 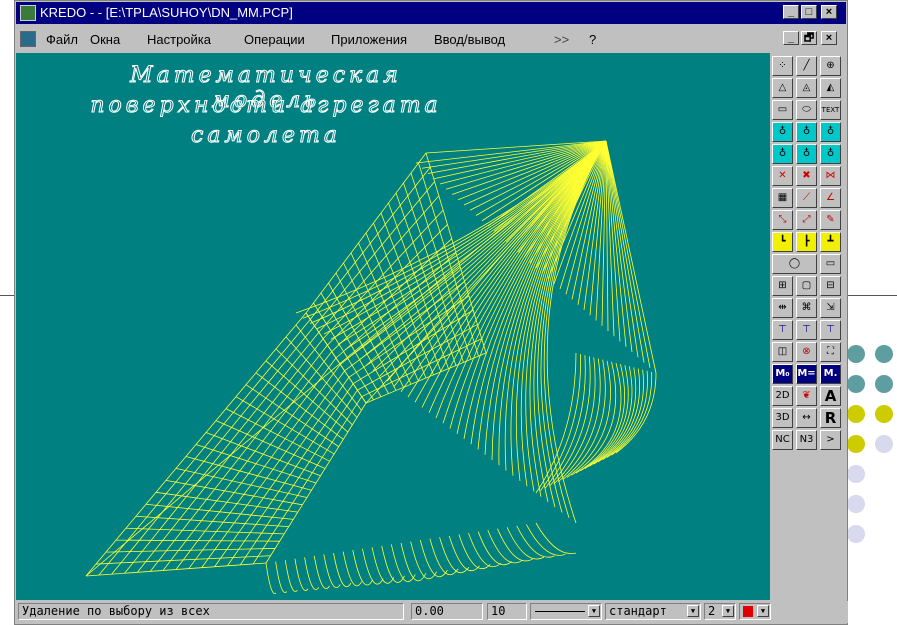 What do you see at coordinates (806, 66) in the screenshot?
I see `line-tool-icon: ╱` at bounding box center [806, 66].